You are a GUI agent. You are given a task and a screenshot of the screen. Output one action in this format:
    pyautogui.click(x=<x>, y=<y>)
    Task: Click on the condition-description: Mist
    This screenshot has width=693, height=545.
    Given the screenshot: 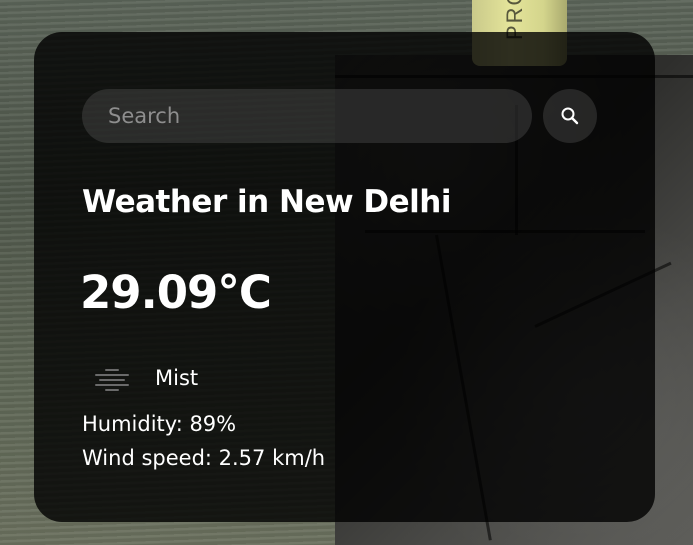 What is the action you would take?
    pyautogui.click(x=177, y=378)
    